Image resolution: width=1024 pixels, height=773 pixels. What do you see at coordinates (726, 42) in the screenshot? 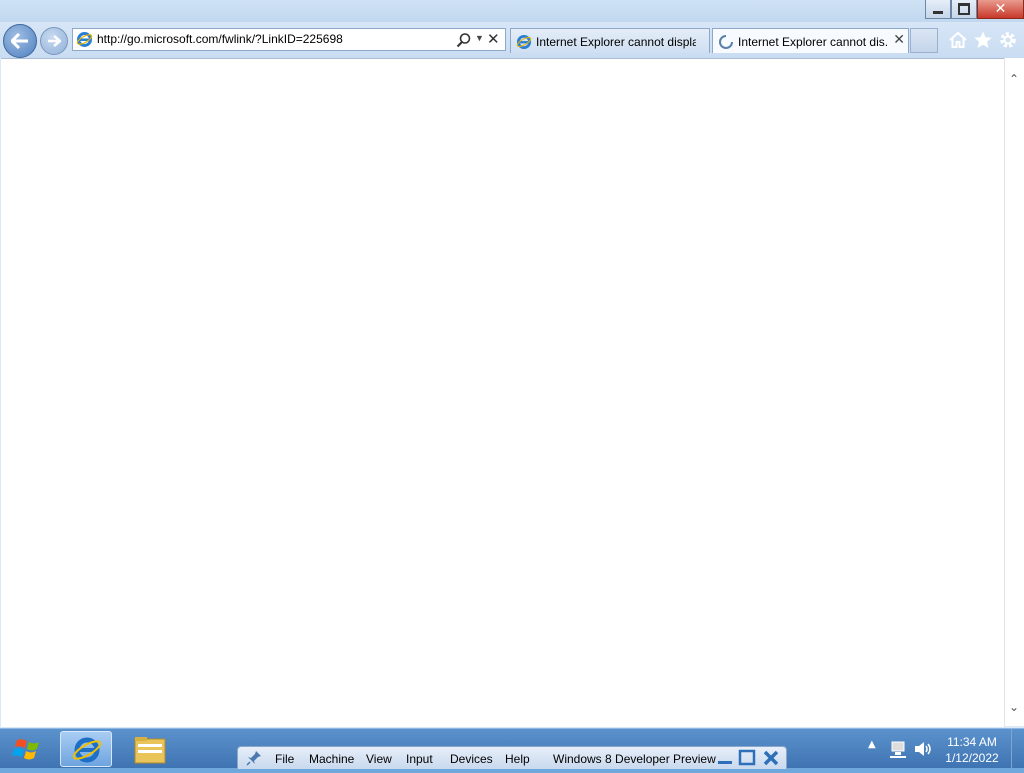
I see `loading-icon` at bounding box center [726, 42].